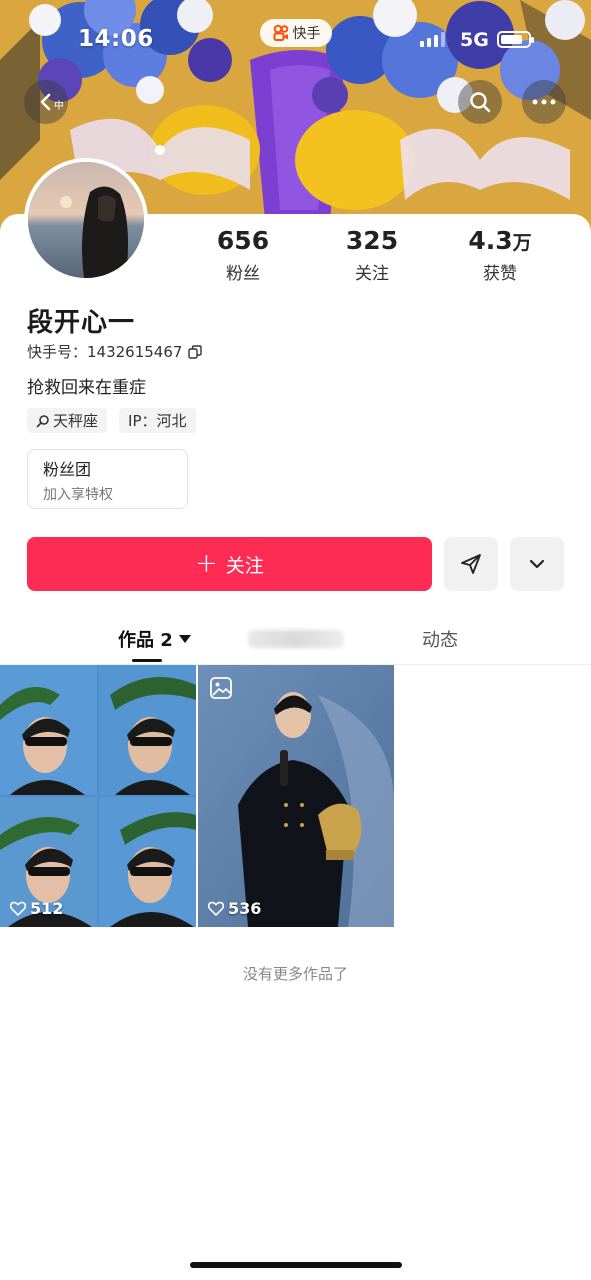  I want to click on like-count-value: 512, so click(47, 908).